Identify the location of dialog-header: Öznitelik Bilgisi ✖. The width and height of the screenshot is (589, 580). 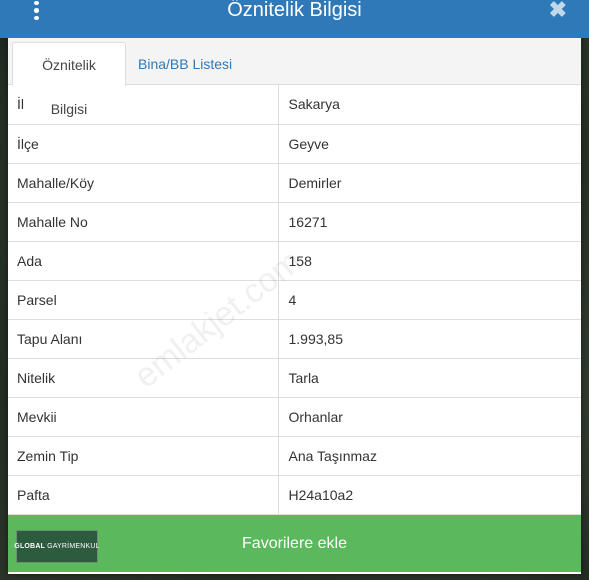
(294, 19).